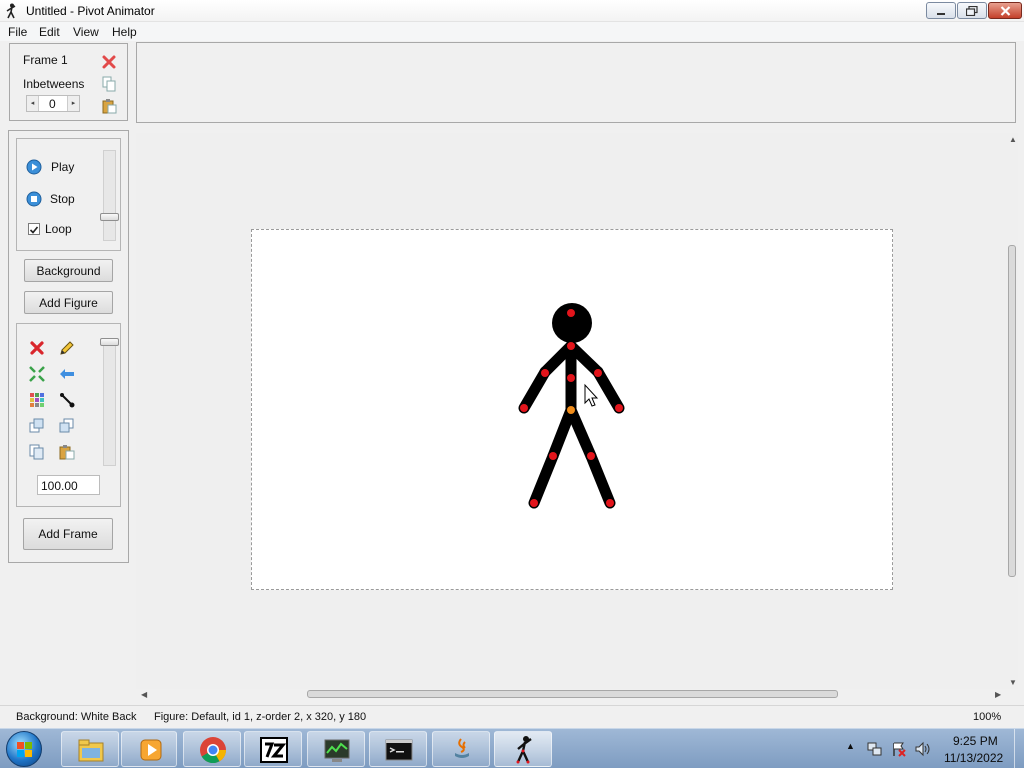 The height and width of the screenshot is (768, 1024). I want to click on background-button: Background, so click(68, 270).